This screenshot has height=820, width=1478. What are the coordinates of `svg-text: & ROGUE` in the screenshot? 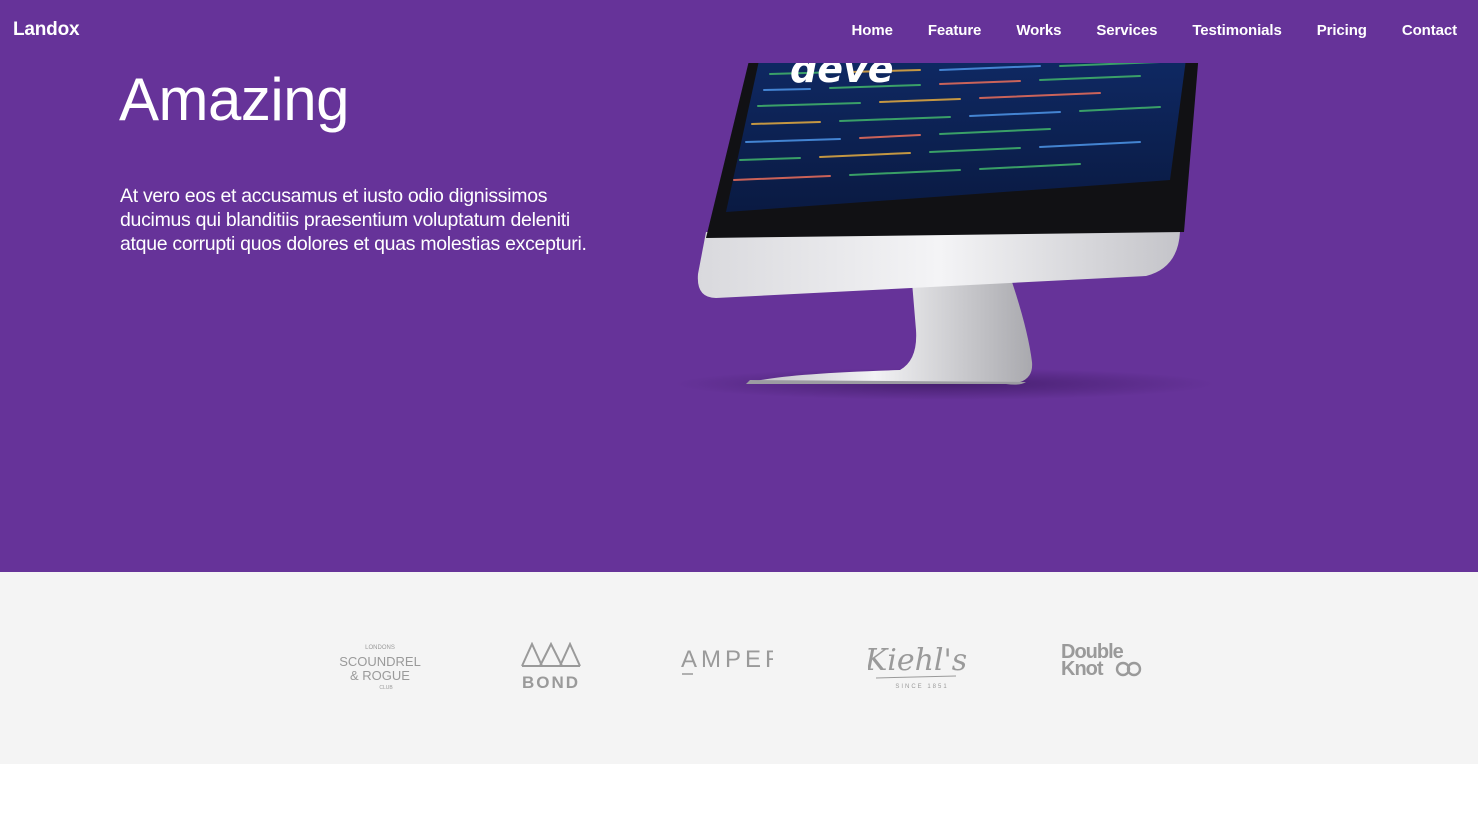 It's located at (380, 675).